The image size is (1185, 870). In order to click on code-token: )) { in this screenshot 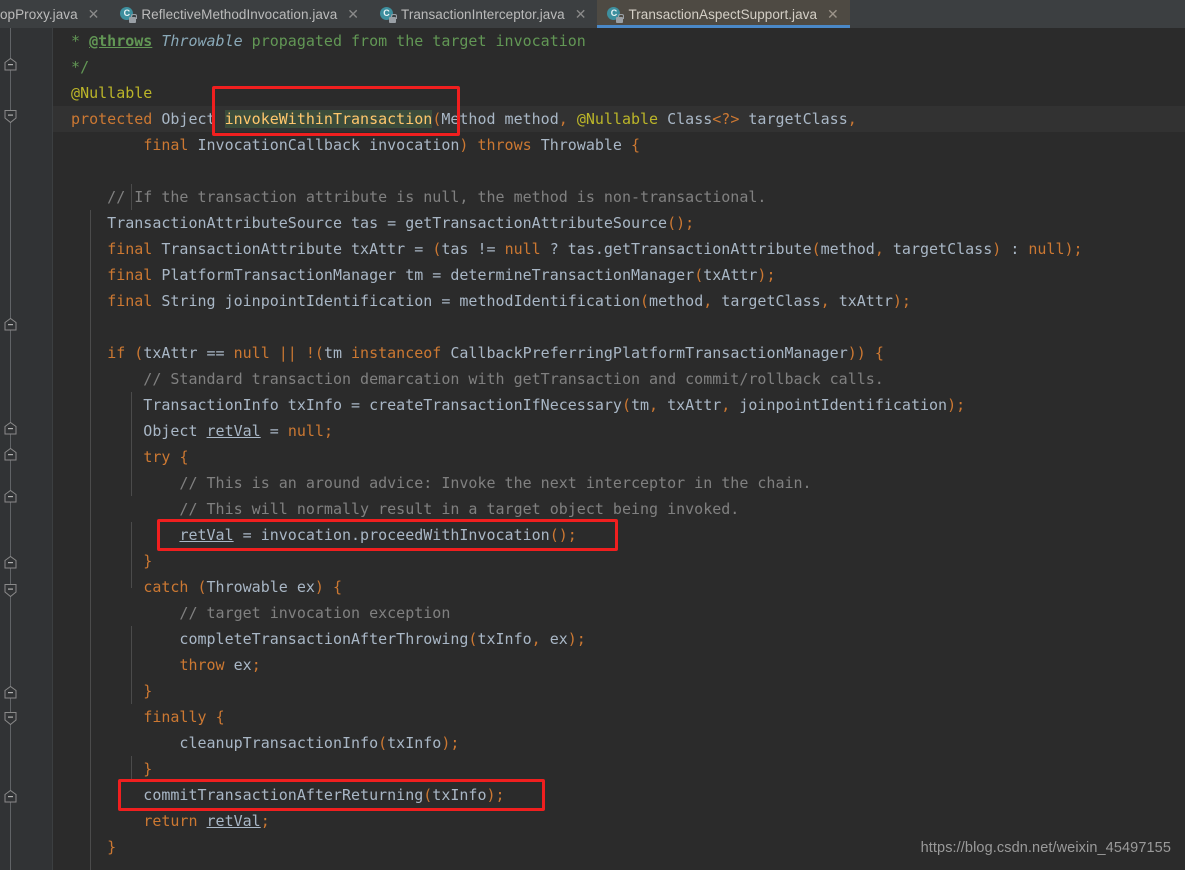, I will do `click(865, 353)`.